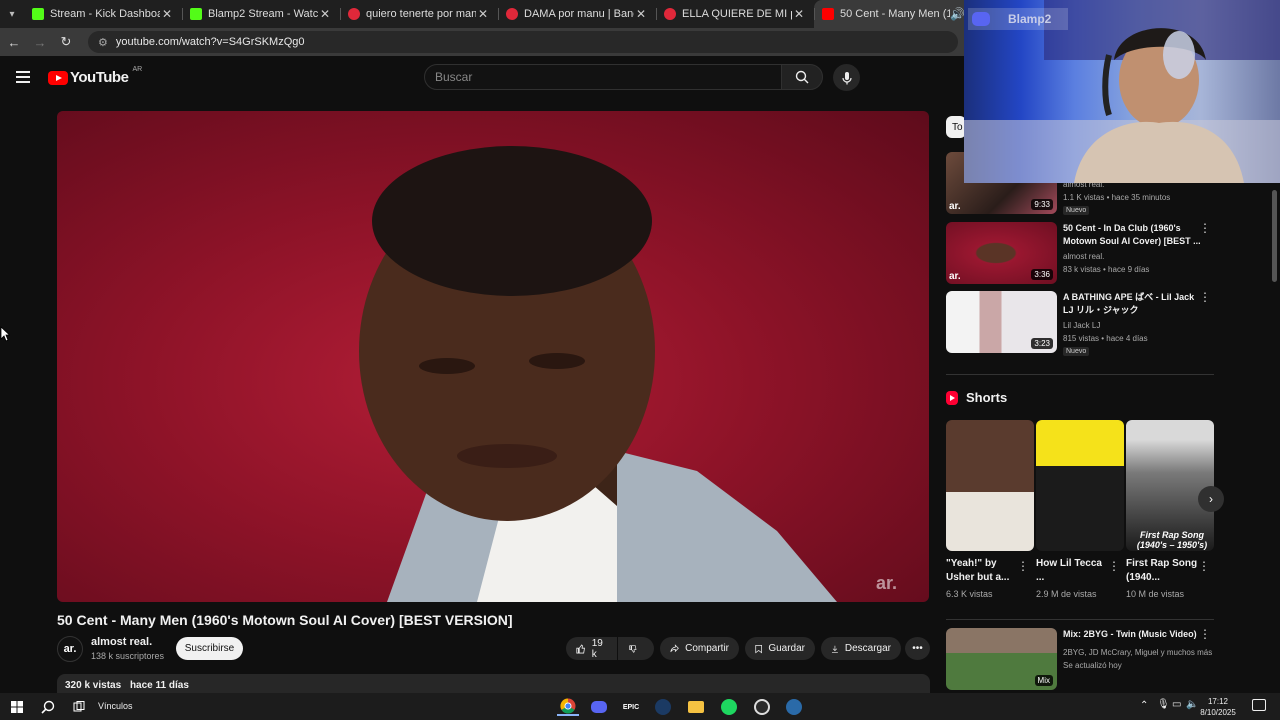 This screenshot has height=720, width=1280. I want to click on site-info-icon: ⚙, so click(103, 42).